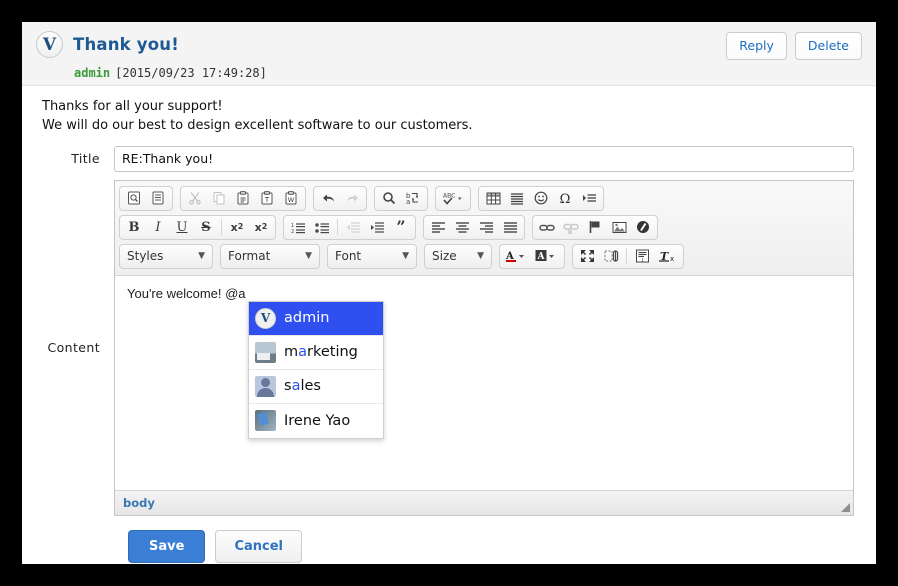 The height and width of the screenshot is (586, 898). I want to click on numbered-list-icon: 12, so click(298, 227).